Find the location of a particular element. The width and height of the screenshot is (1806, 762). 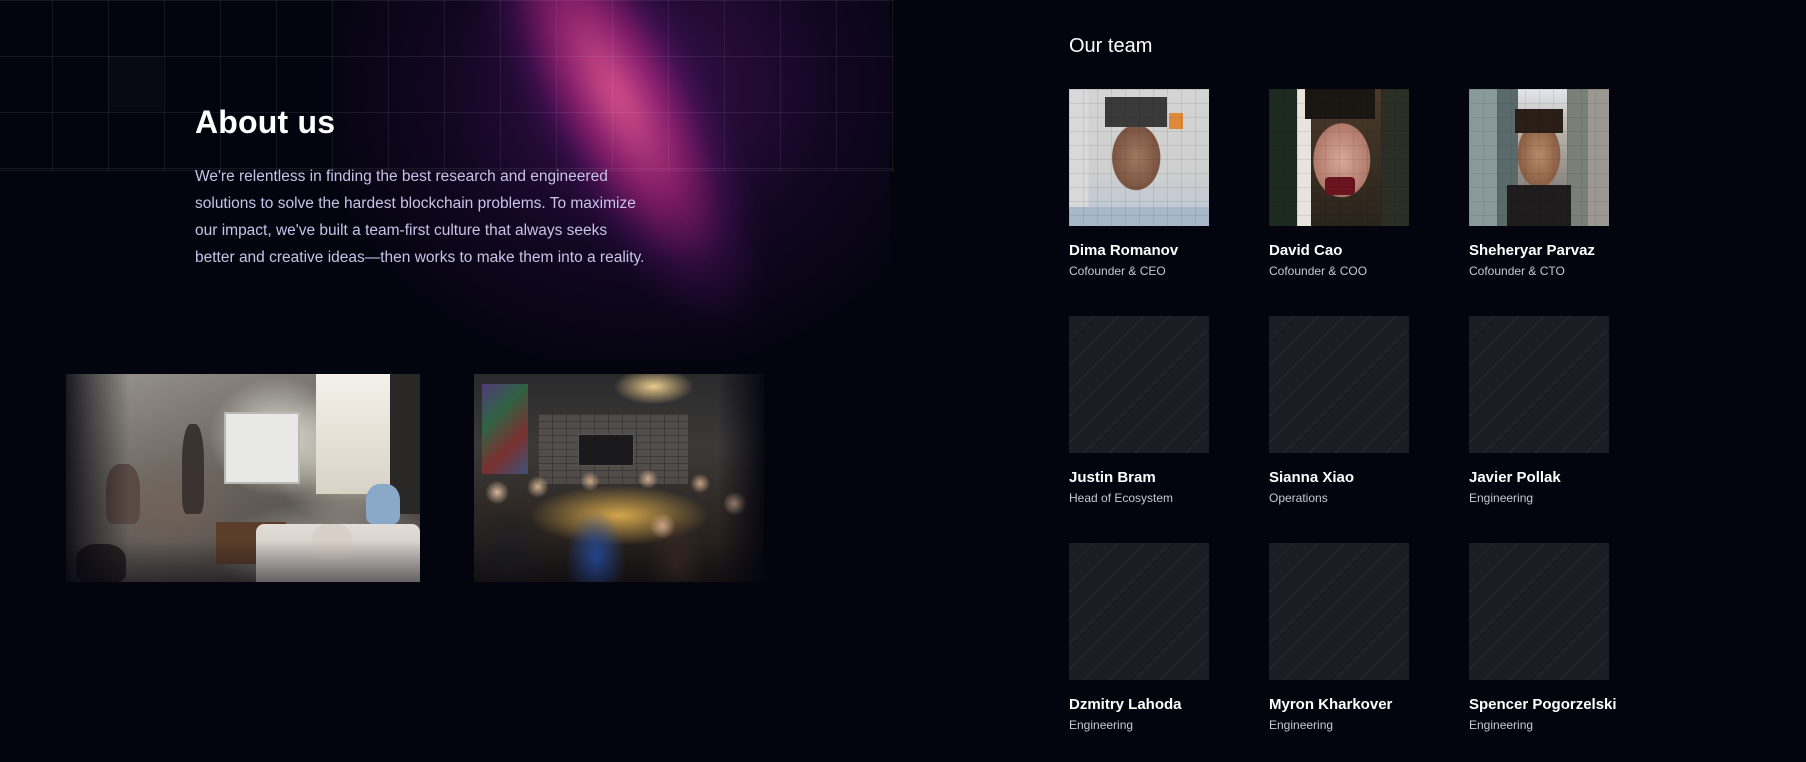

member-role: Head of Ecosystem is located at coordinates (1121, 498).